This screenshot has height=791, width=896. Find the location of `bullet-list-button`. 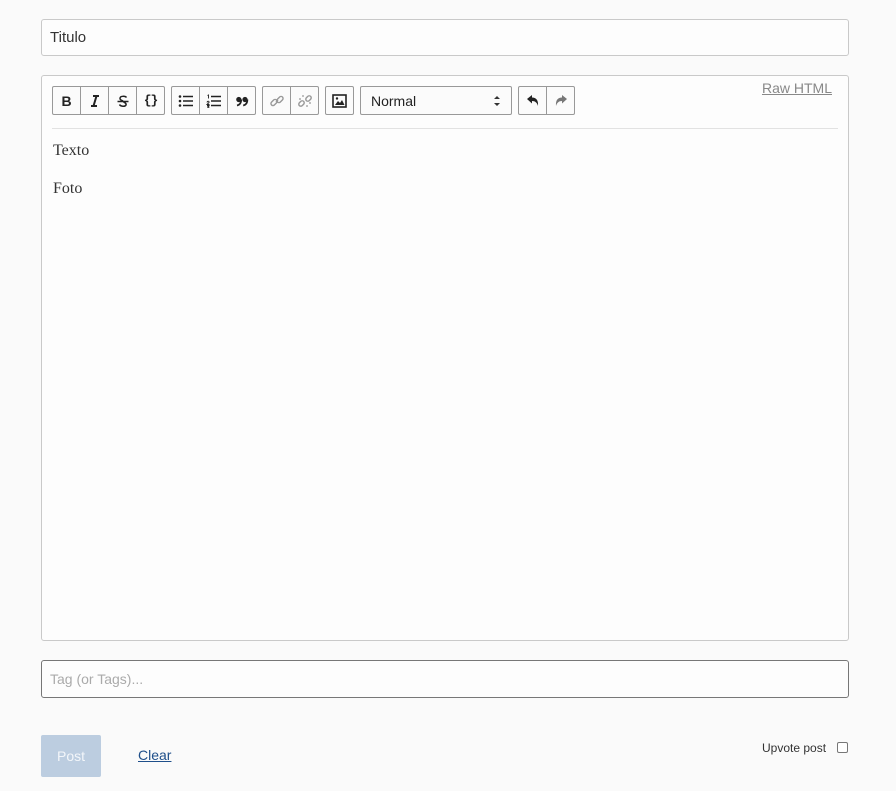

bullet-list-button is located at coordinates (185, 100).